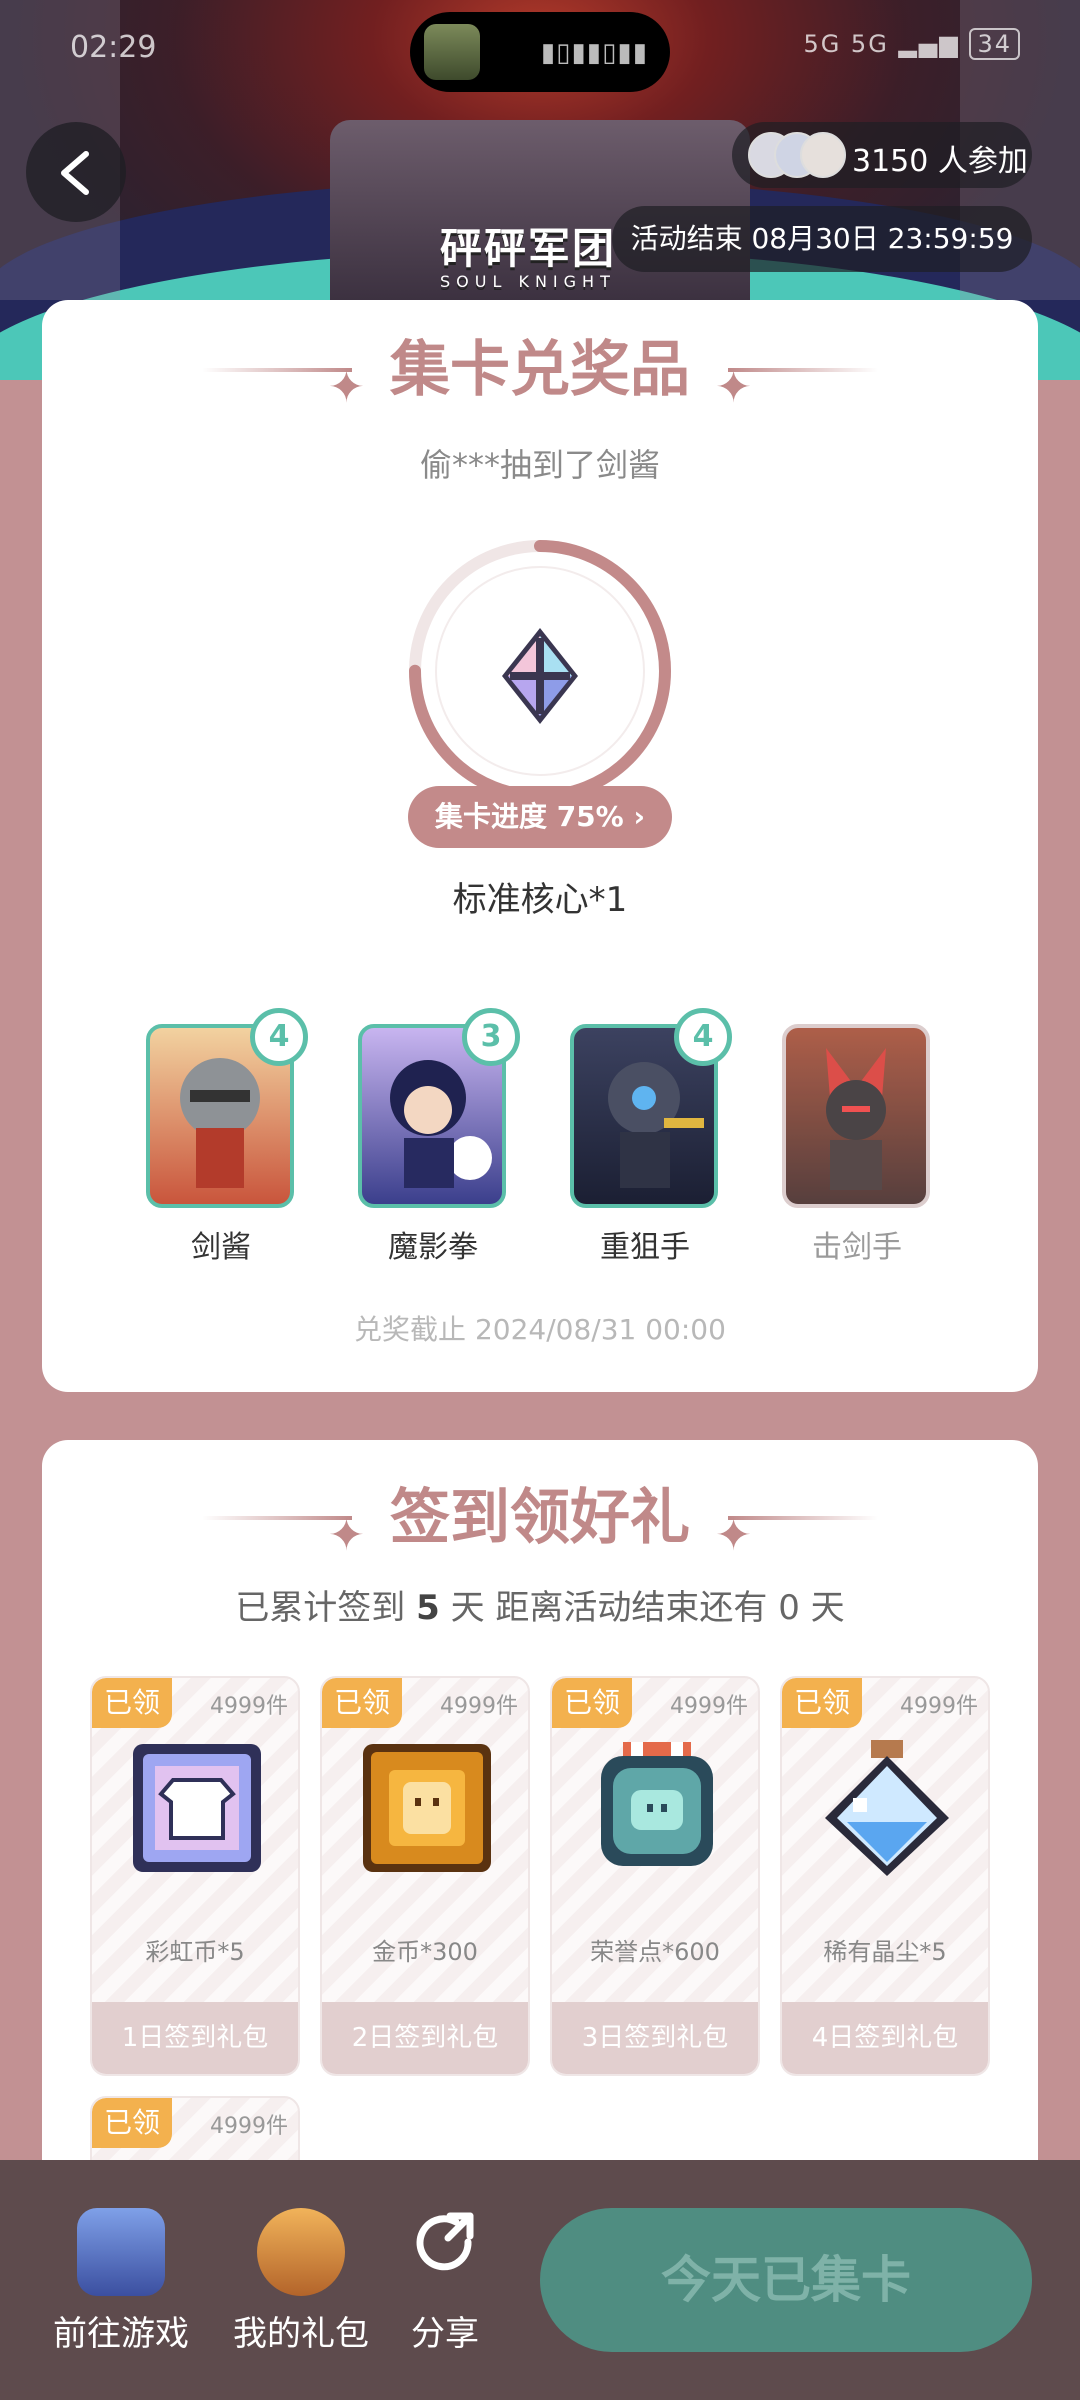 Image resolution: width=1080 pixels, height=2400 pixels. I want to click on redeem-deadline: 兑奖截止 2024/08/31 00:00, so click(540, 1329).